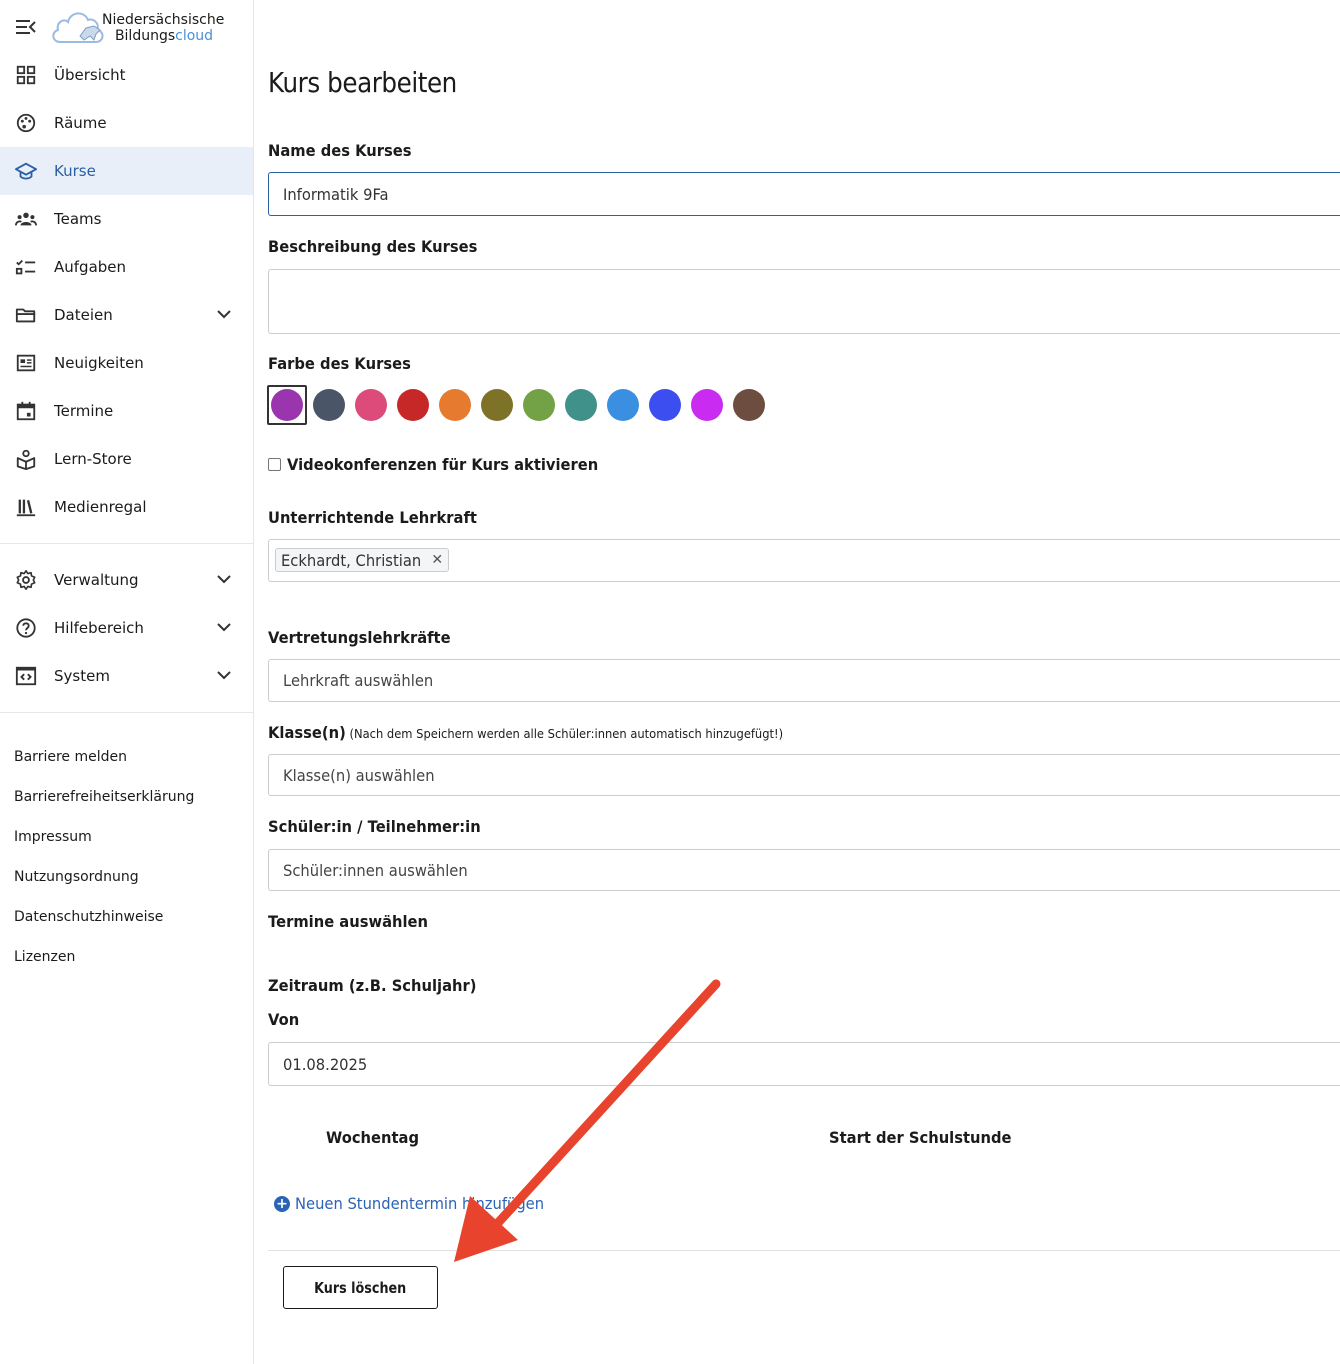 Image resolution: width=1340 pixels, height=1364 pixels. I want to click on color-picker, so click(521, 405).